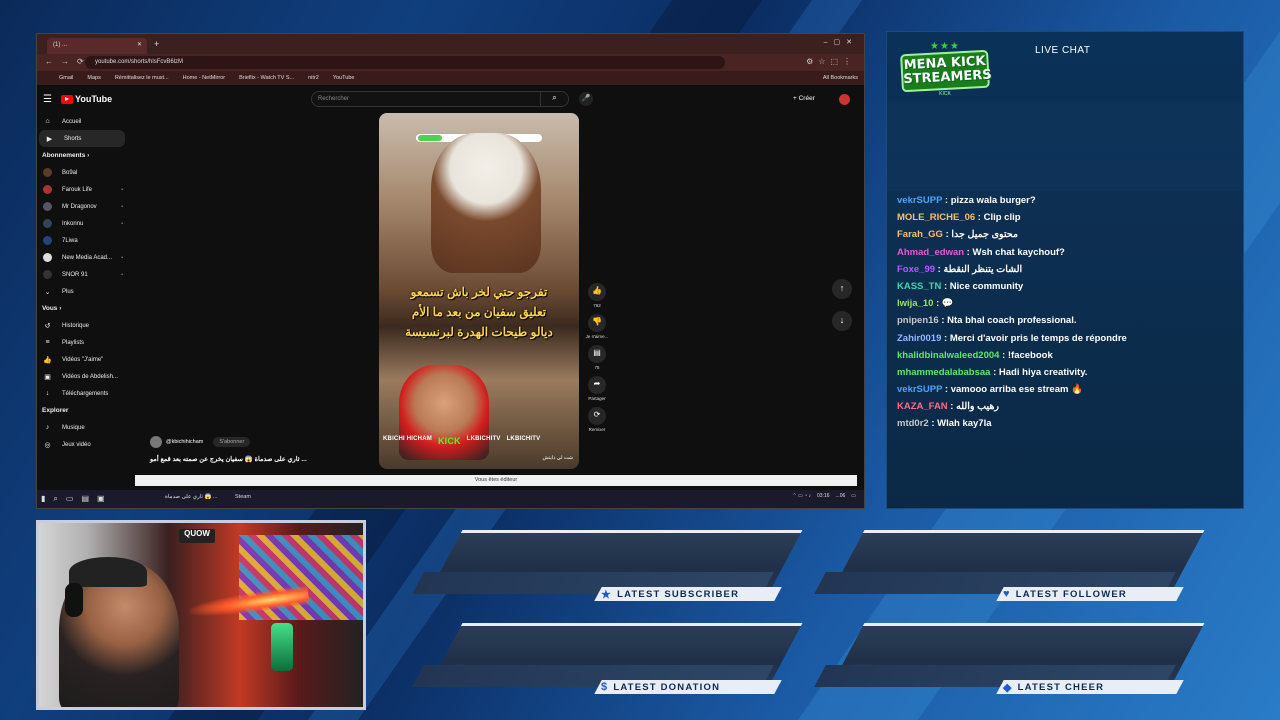 This screenshot has height=720, width=1280. Describe the element at coordinates (83, 274) in the screenshot. I see `sidebar-sub-item: SNOR 91 •` at that location.